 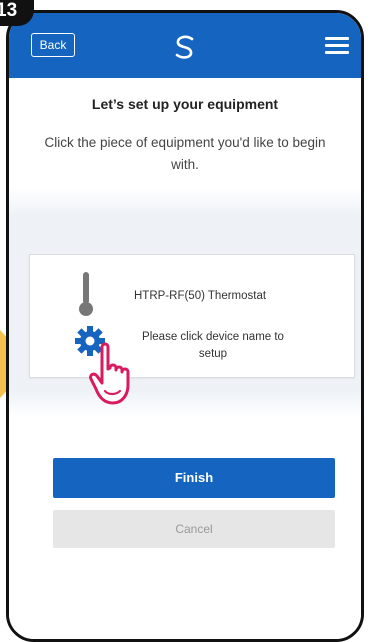 What do you see at coordinates (337, 45) in the screenshot?
I see `hamburger-menu-icon` at bounding box center [337, 45].